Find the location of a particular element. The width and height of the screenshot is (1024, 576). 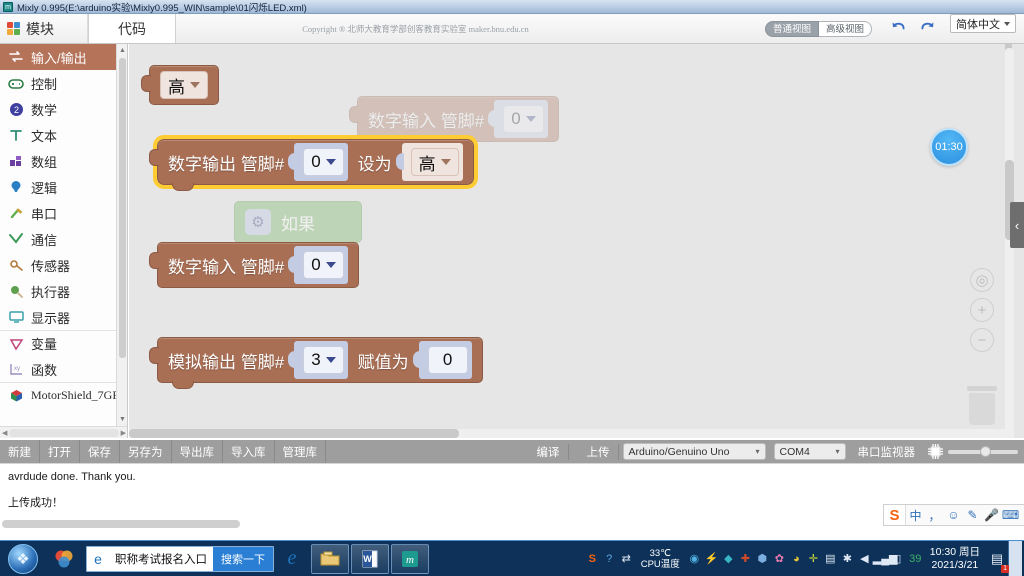

block-body: 模拟输出 管脚# 3 赋值为 0 is located at coordinates (316, 363).